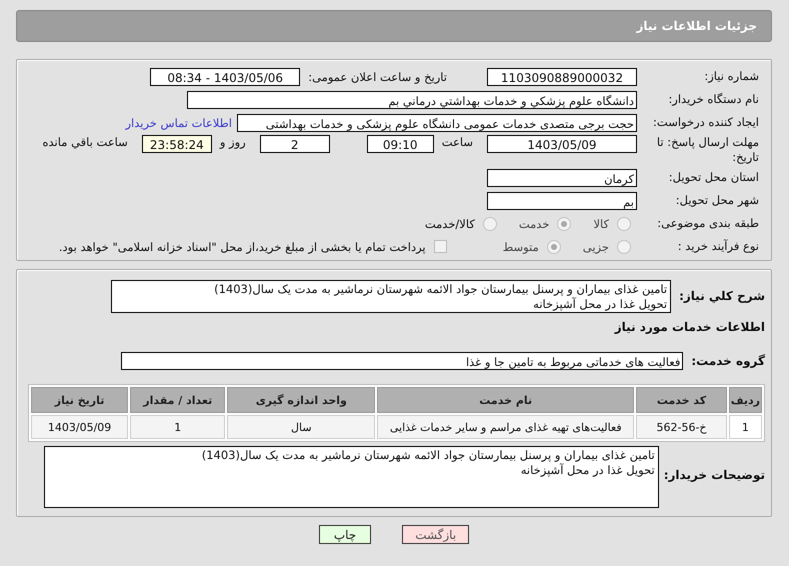 The width and height of the screenshot is (789, 566). I want to click on option-label: متوسط, so click(520, 247).